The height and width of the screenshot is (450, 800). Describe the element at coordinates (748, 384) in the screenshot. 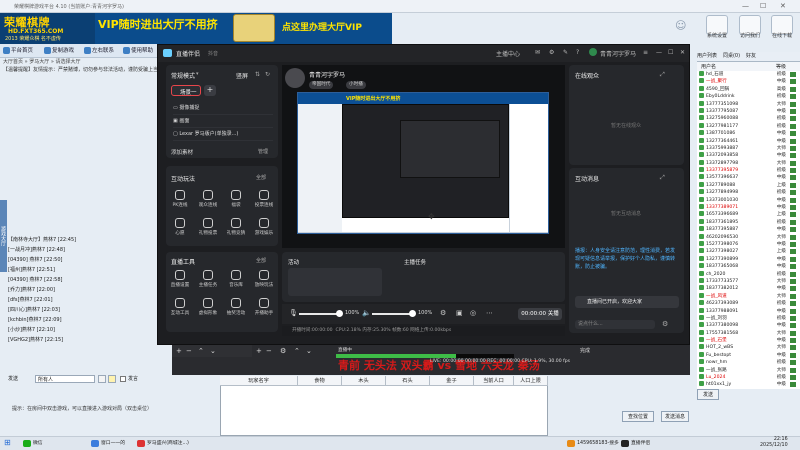

I see `user-row: ht01xx1_jy 中级` at that location.